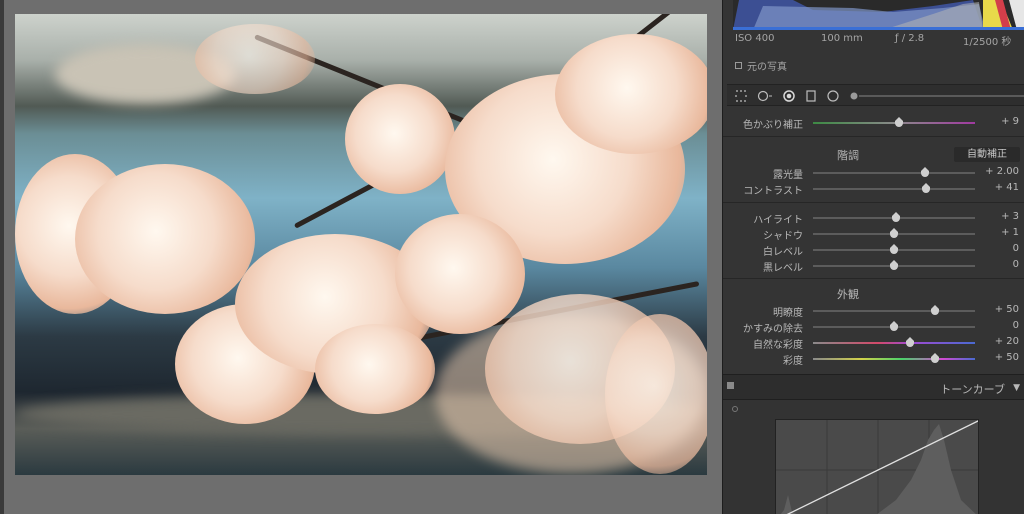  I want to click on tone-curve-graph, so click(877, 466).